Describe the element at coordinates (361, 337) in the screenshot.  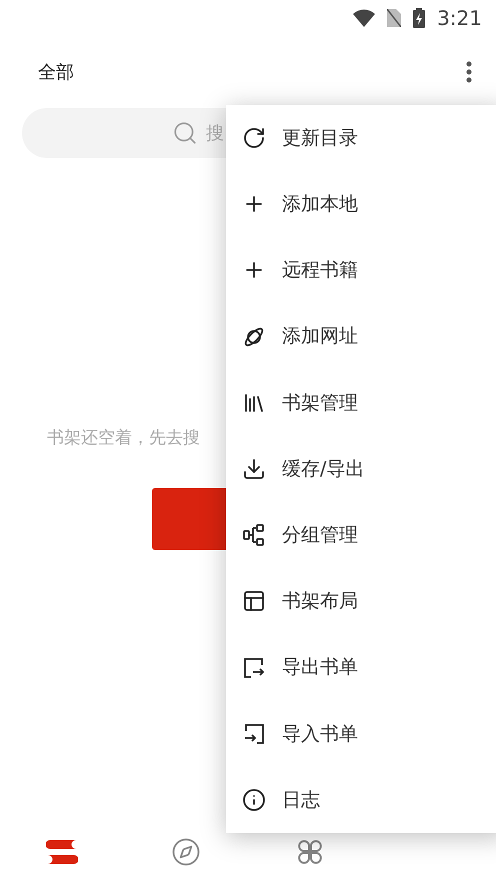
I see `menu-item: 添加网址` at that location.